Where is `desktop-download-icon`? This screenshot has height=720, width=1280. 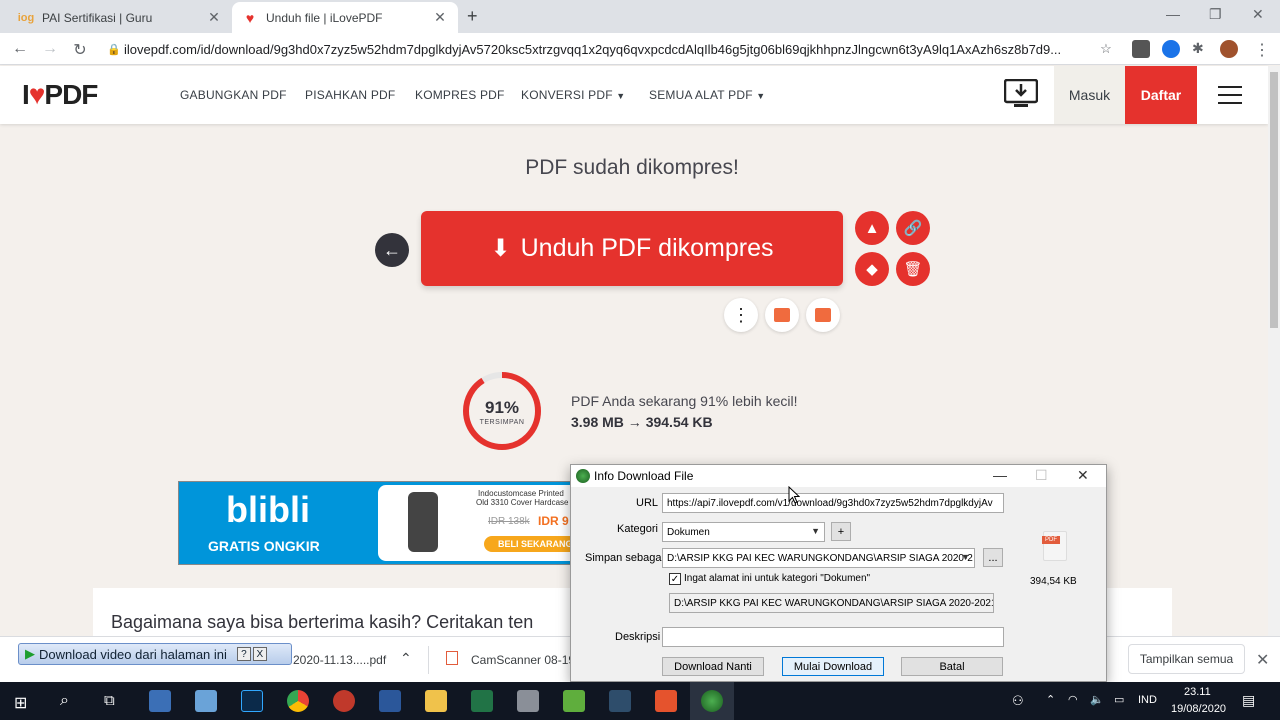
desktop-download-icon is located at coordinates (1021, 93).